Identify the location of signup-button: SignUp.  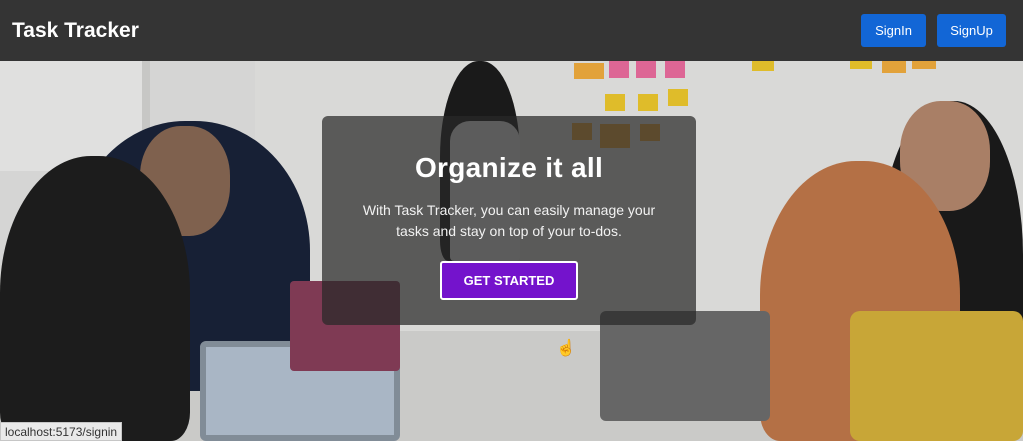
(971, 30).